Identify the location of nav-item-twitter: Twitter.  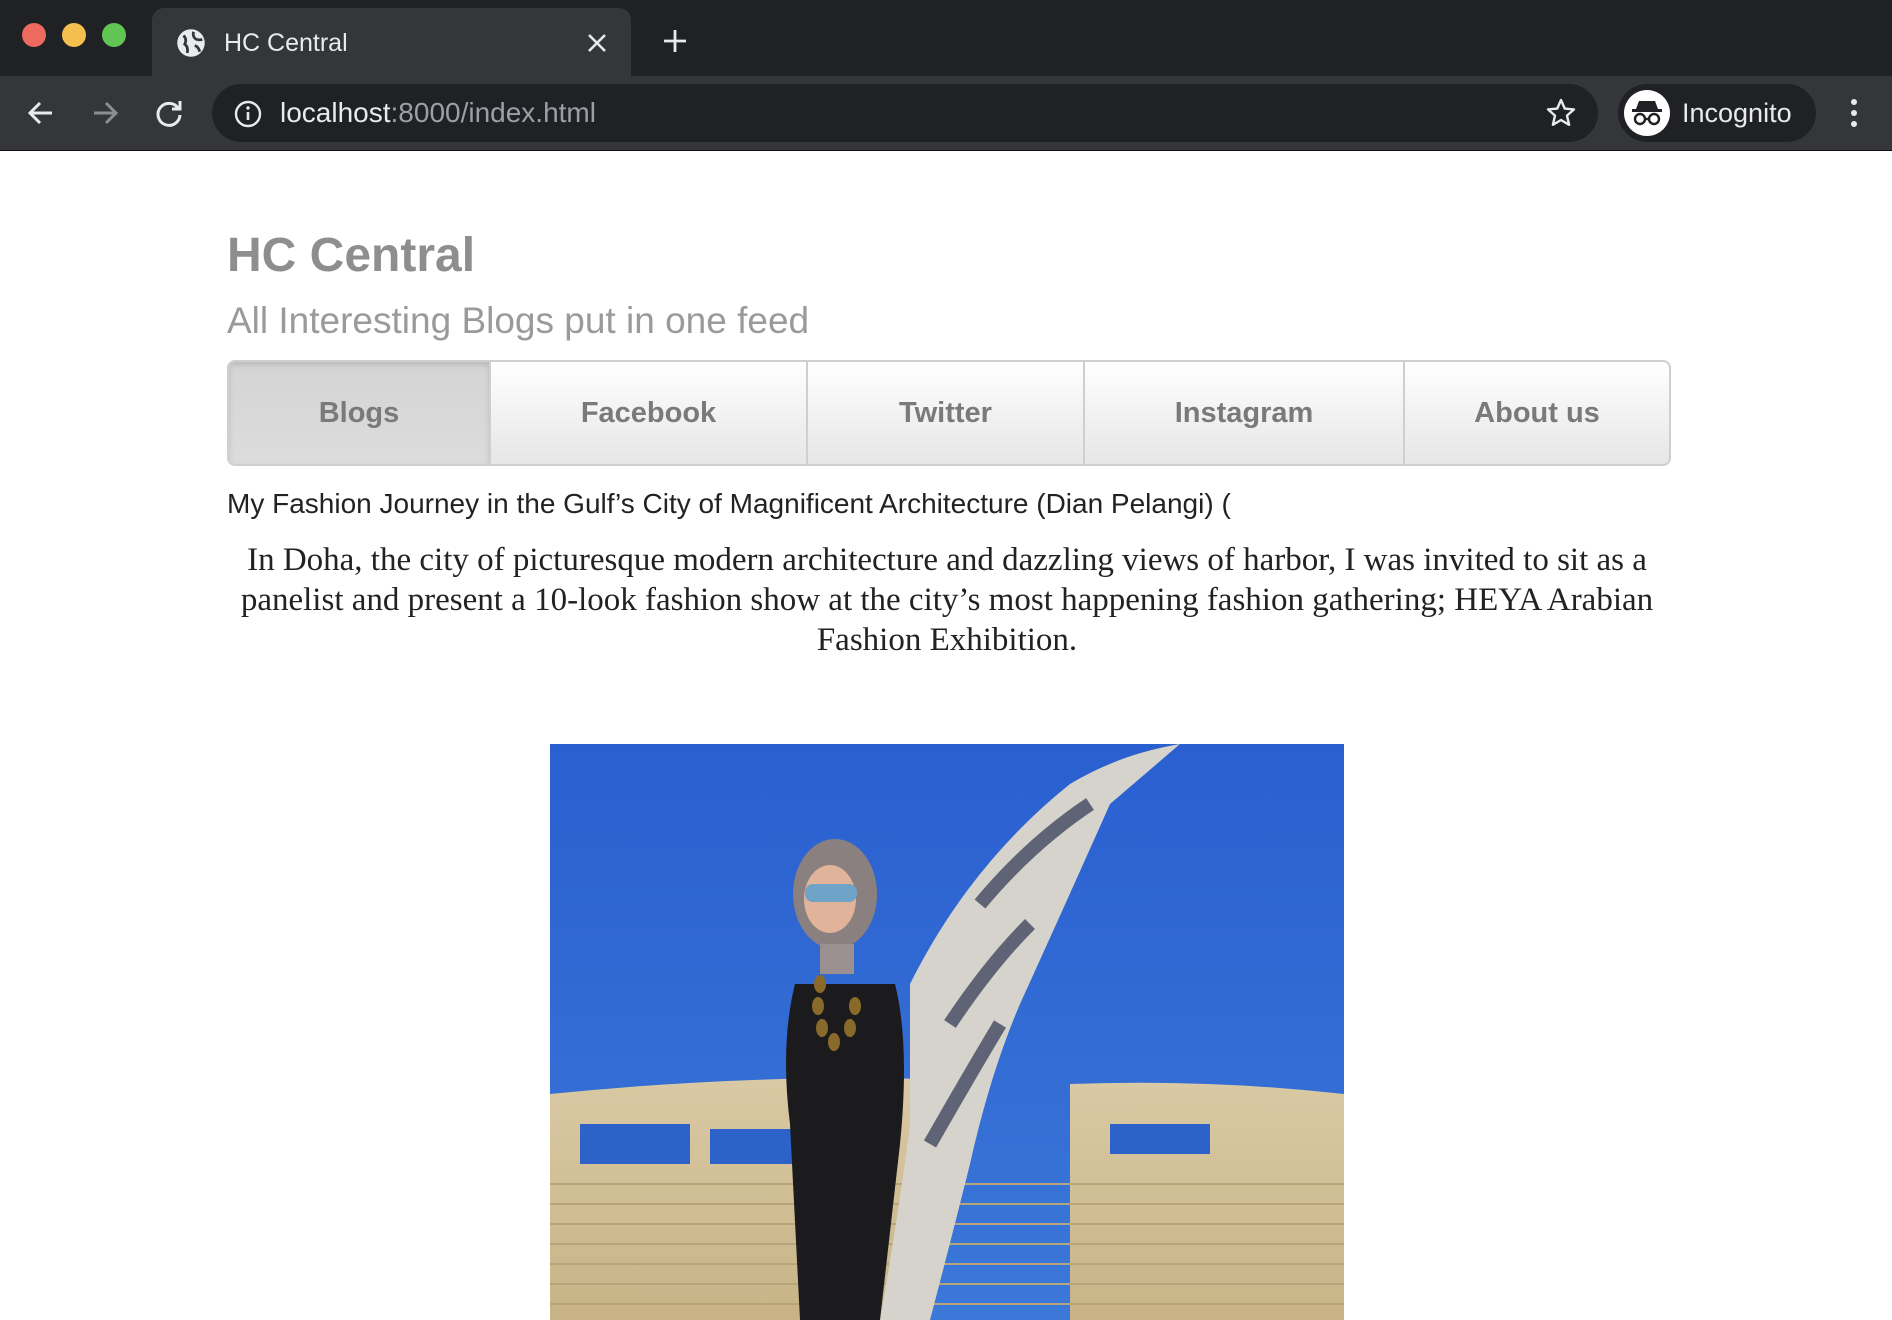
(946, 413).